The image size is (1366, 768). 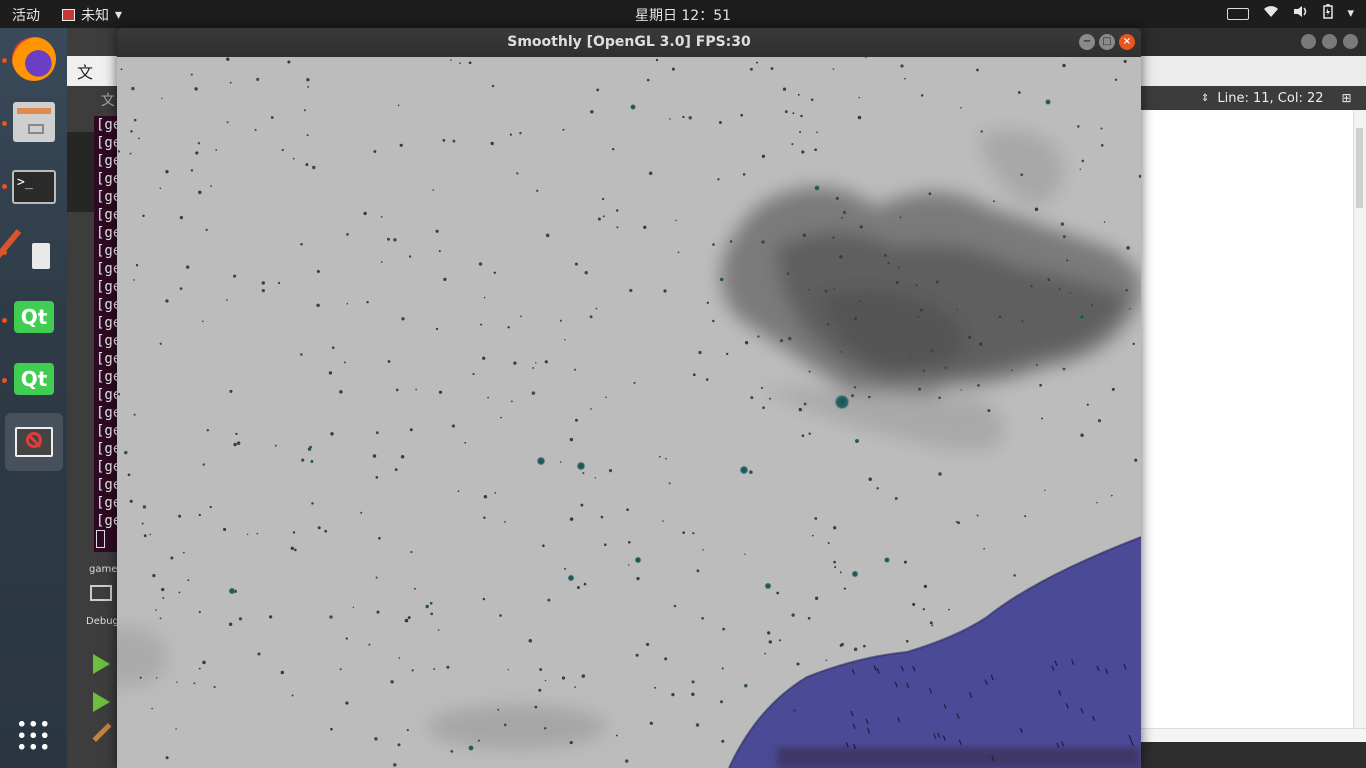 I want to click on dock-item-files, so click(x=34, y=122).